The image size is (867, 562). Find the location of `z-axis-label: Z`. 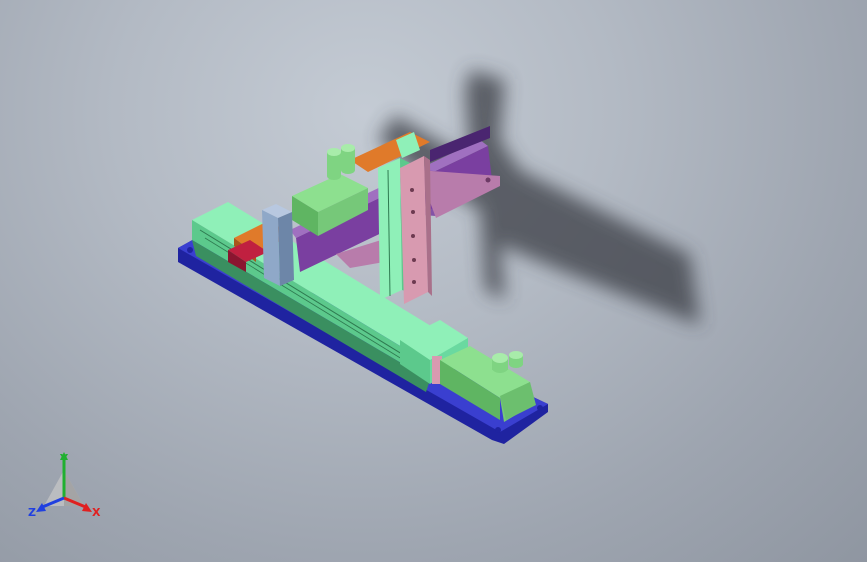

z-axis-label: Z is located at coordinates (32, 512).